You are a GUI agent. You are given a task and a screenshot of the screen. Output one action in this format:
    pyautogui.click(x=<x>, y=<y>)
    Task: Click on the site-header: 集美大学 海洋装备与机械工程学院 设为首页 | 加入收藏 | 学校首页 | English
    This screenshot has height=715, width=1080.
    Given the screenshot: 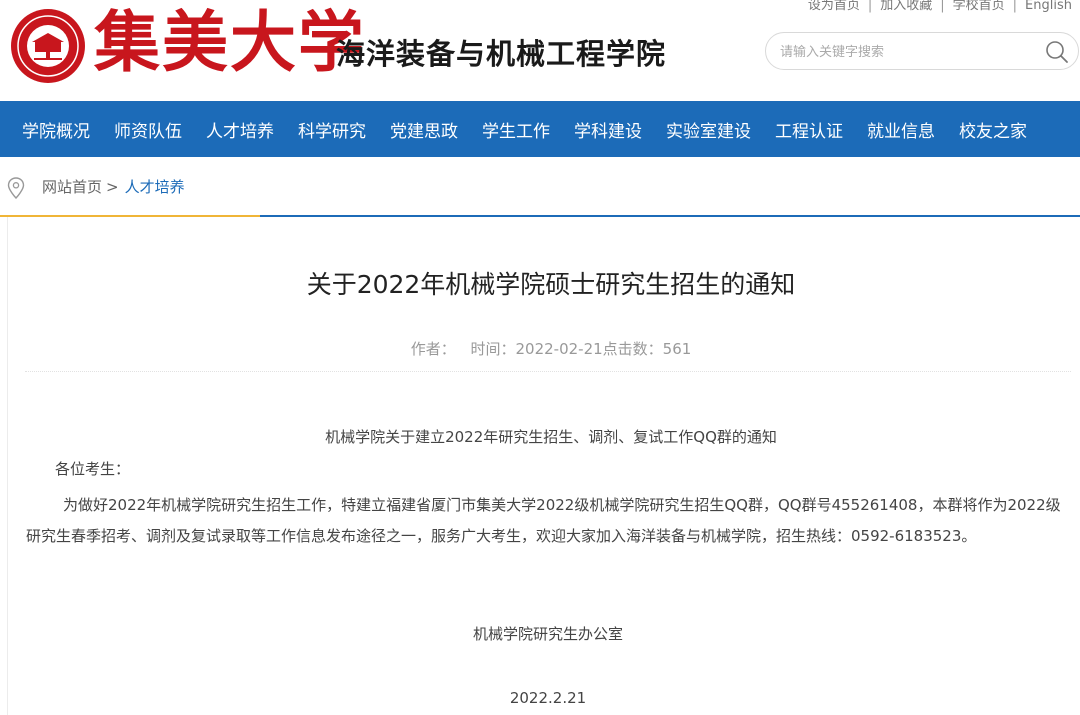 What is the action you would take?
    pyautogui.click(x=540, y=50)
    